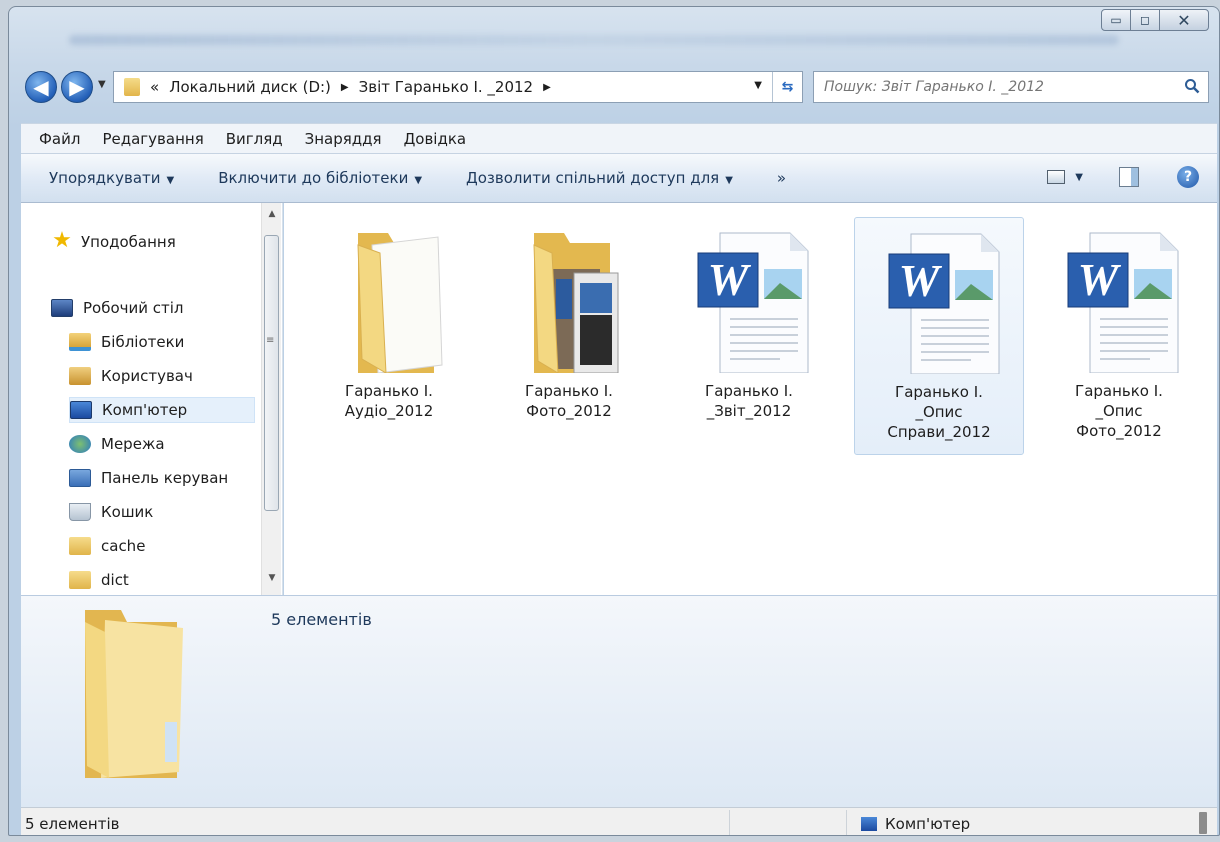 This screenshot has height=842, width=1220. I want to click on scroll-thumb, so click(271, 373).